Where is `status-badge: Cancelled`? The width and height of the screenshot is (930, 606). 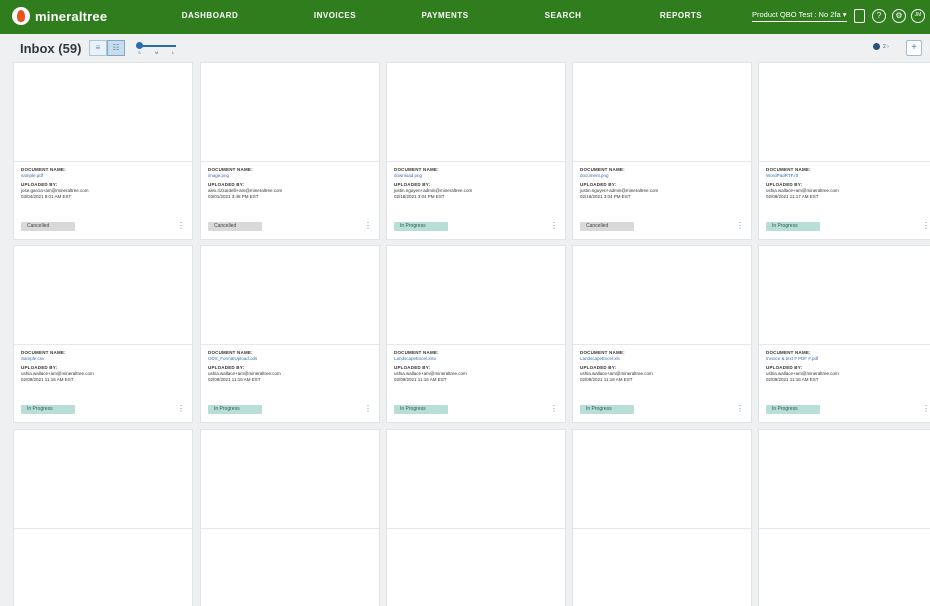 status-badge: Cancelled is located at coordinates (48, 226).